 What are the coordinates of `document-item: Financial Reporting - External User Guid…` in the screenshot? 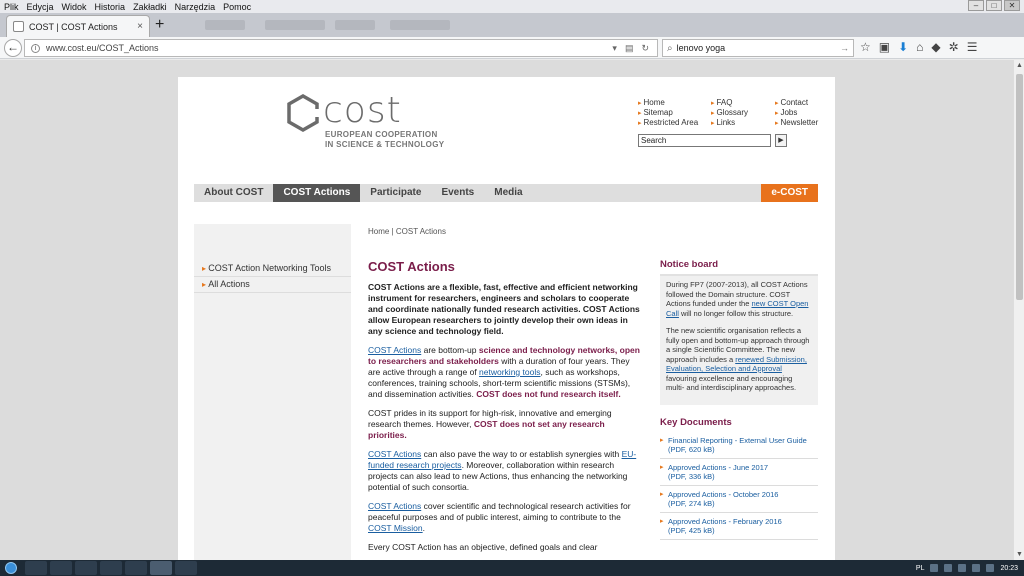 It's located at (739, 445).